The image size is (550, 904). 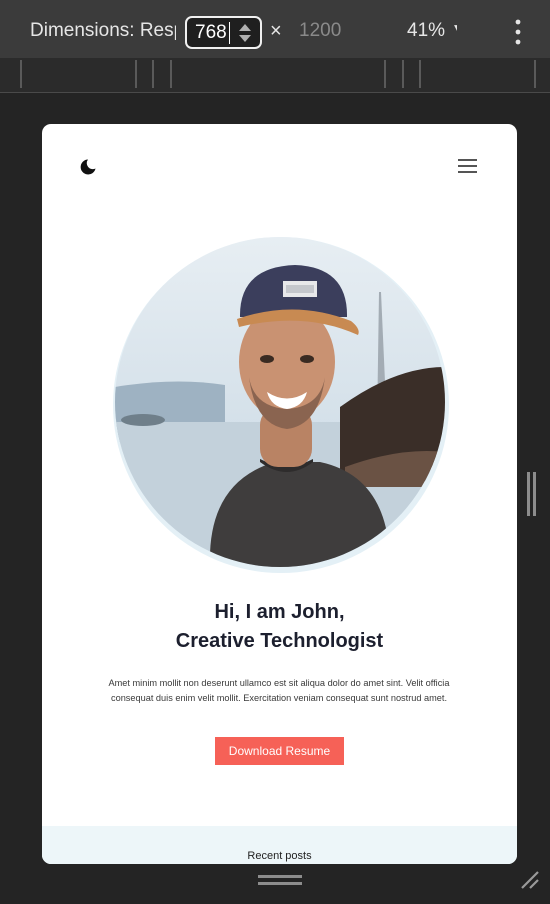 What do you see at coordinates (103, 31) in the screenshot?
I see `dimensions-dropdown: Dimensions: Responsive` at bounding box center [103, 31].